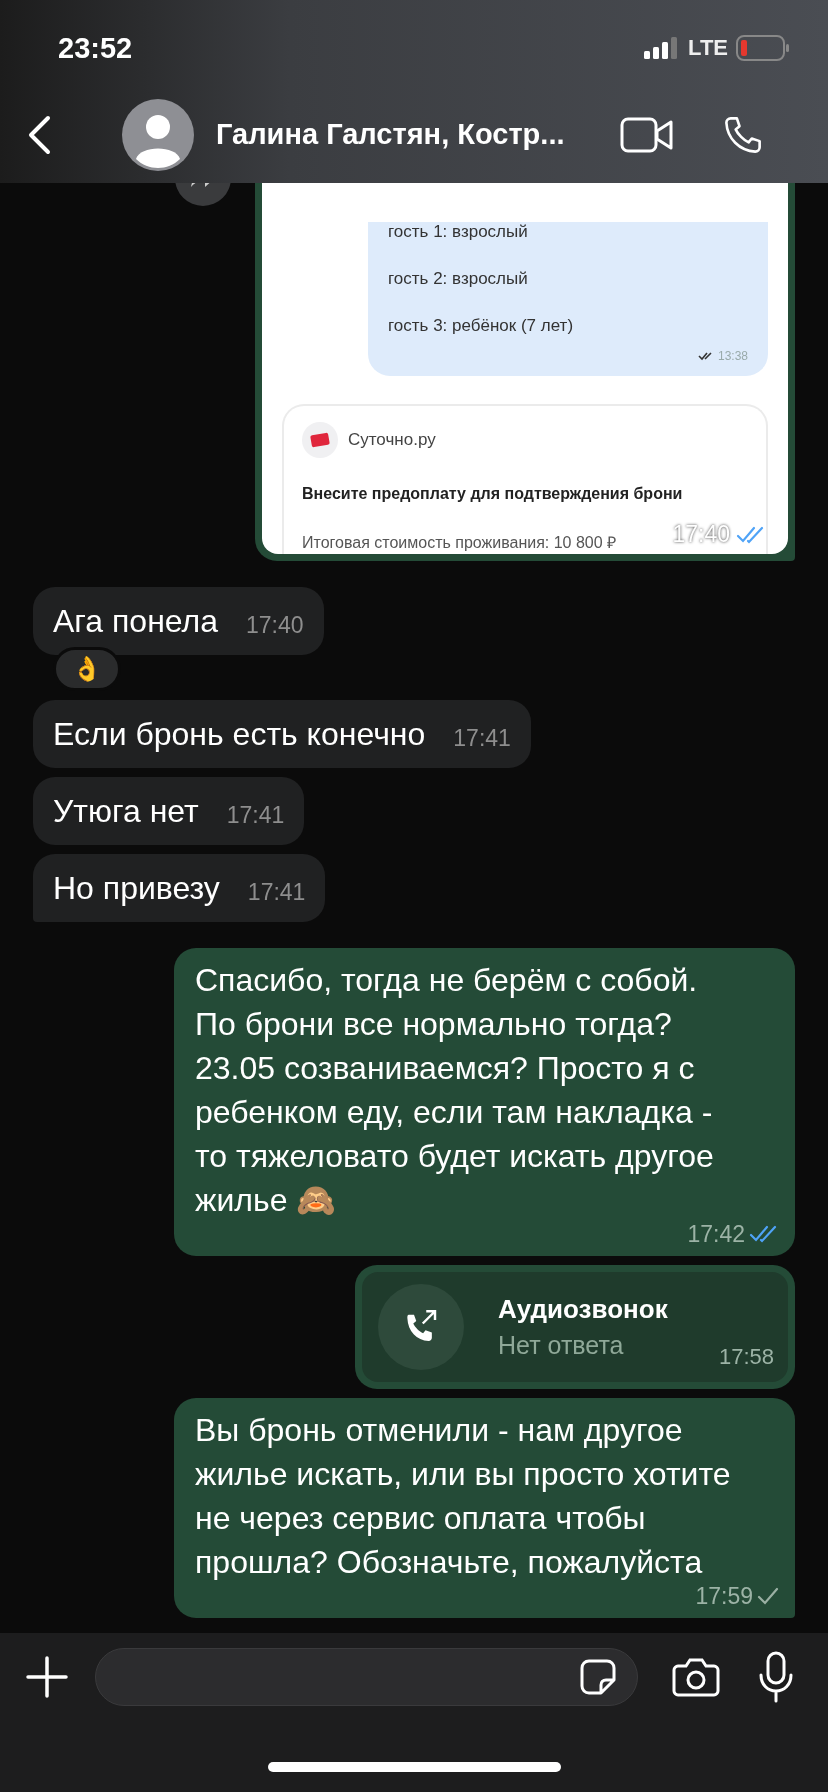 The image size is (828, 1792). I want to click on double-check-icon, so click(705, 356).